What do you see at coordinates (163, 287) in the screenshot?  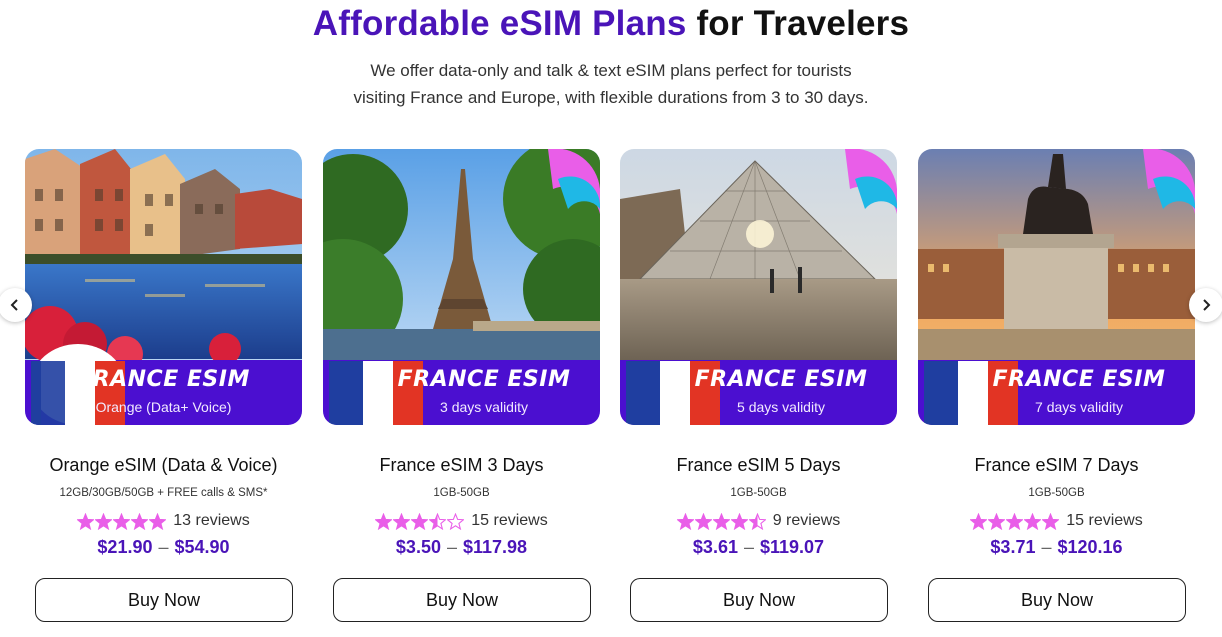 I see `product-image: FRANCE ESIM Orange (Data+ Voice)` at bounding box center [163, 287].